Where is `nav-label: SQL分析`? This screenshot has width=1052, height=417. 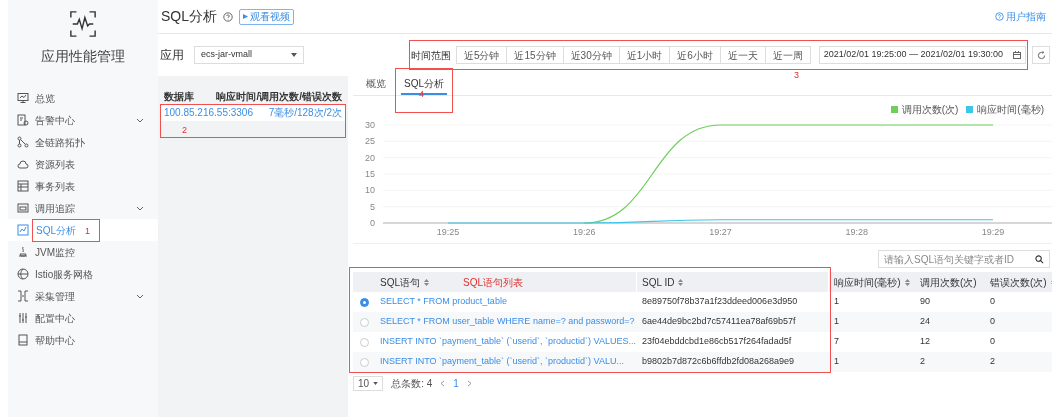
nav-label: SQL分析 is located at coordinates (56, 230).